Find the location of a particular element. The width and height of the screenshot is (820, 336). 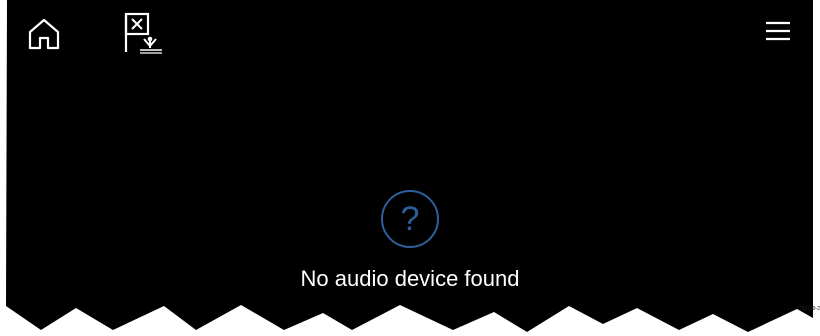

menu-button is located at coordinates (778, 32).